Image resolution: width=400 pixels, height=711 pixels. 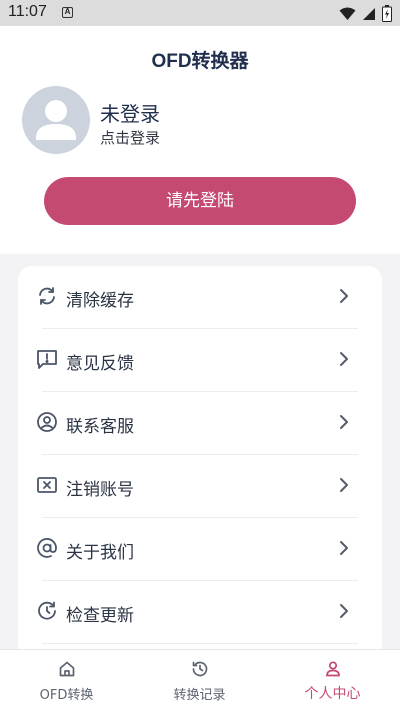 What do you see at coordinates (332, 680) in the screenshot?
I see `tab-personal-center: 个人中心` at bounding box center [332, 680].